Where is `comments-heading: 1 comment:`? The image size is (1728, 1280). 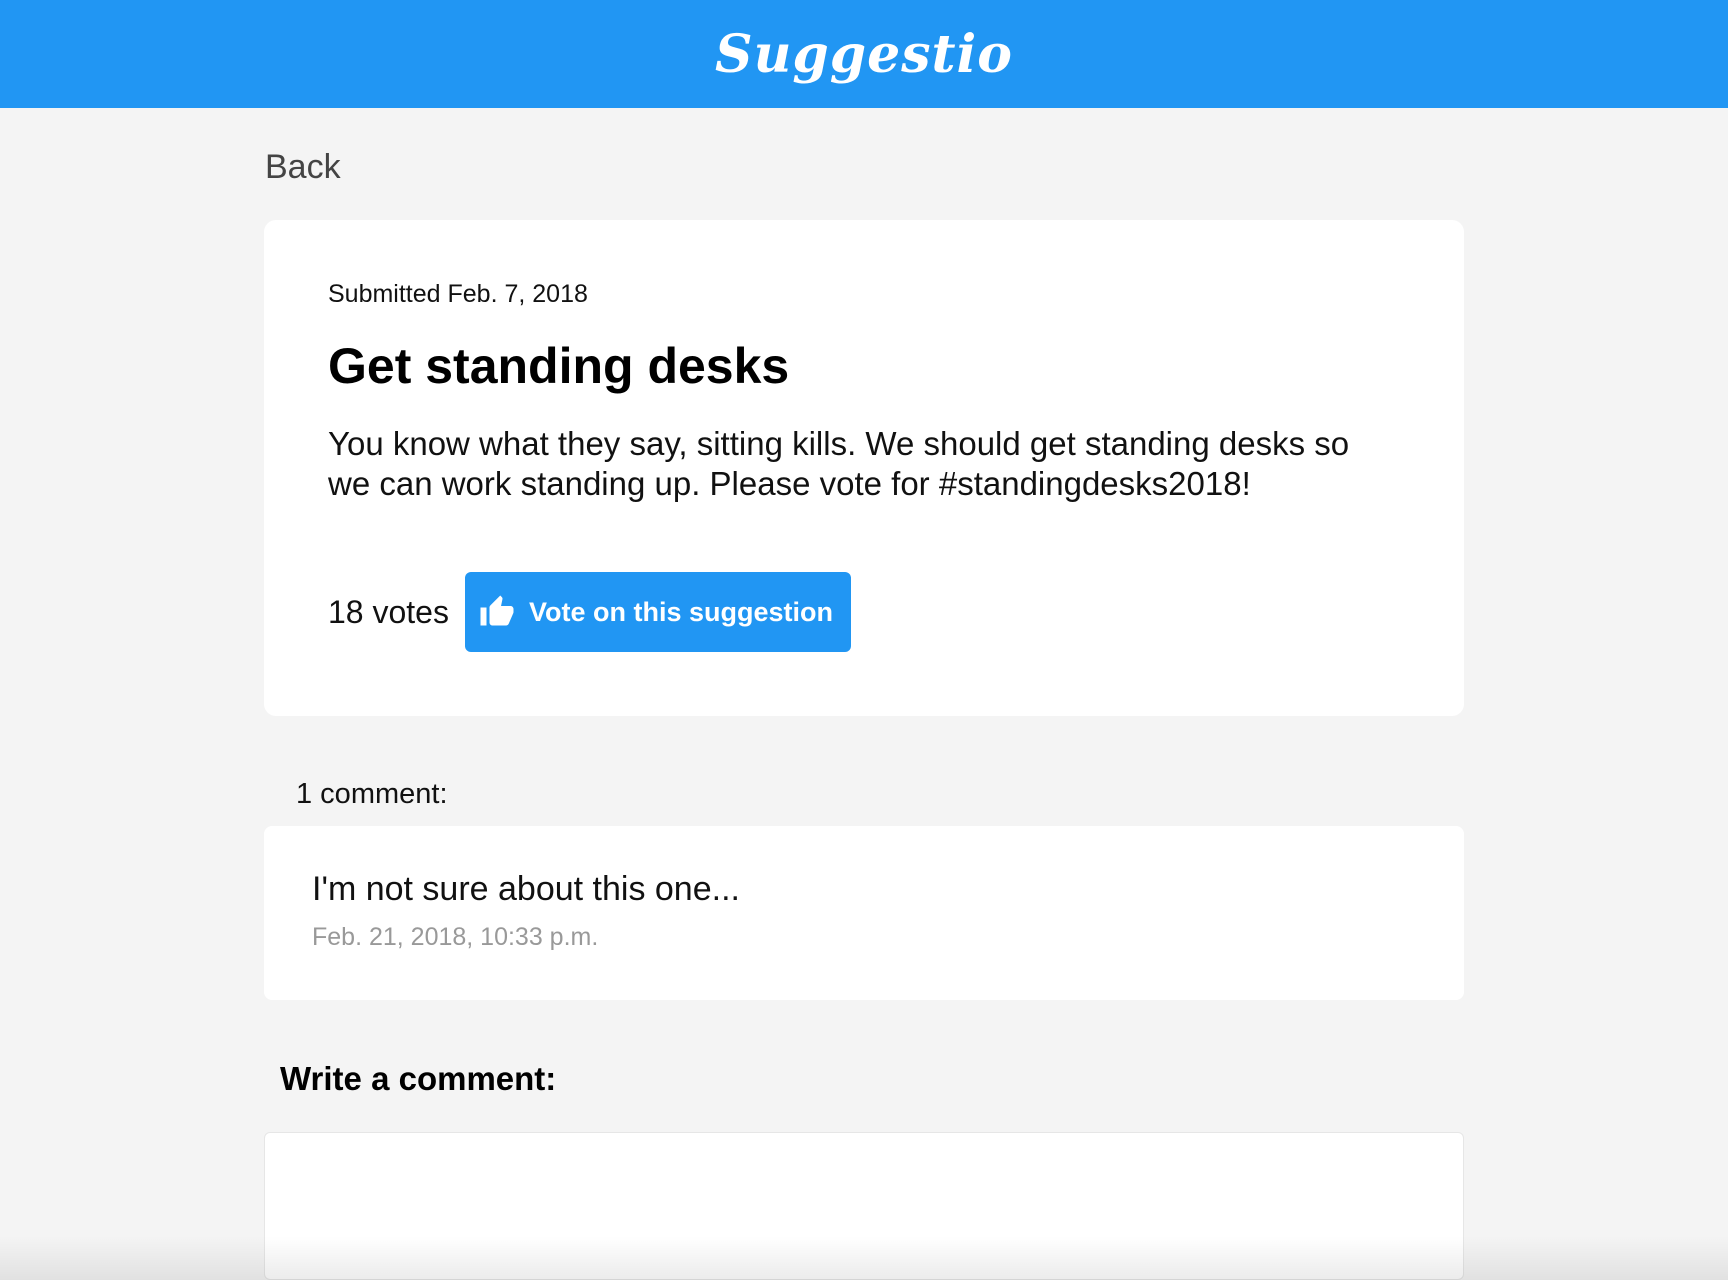 comments-heading: 1 comment: is located at coordinates (372, 794).